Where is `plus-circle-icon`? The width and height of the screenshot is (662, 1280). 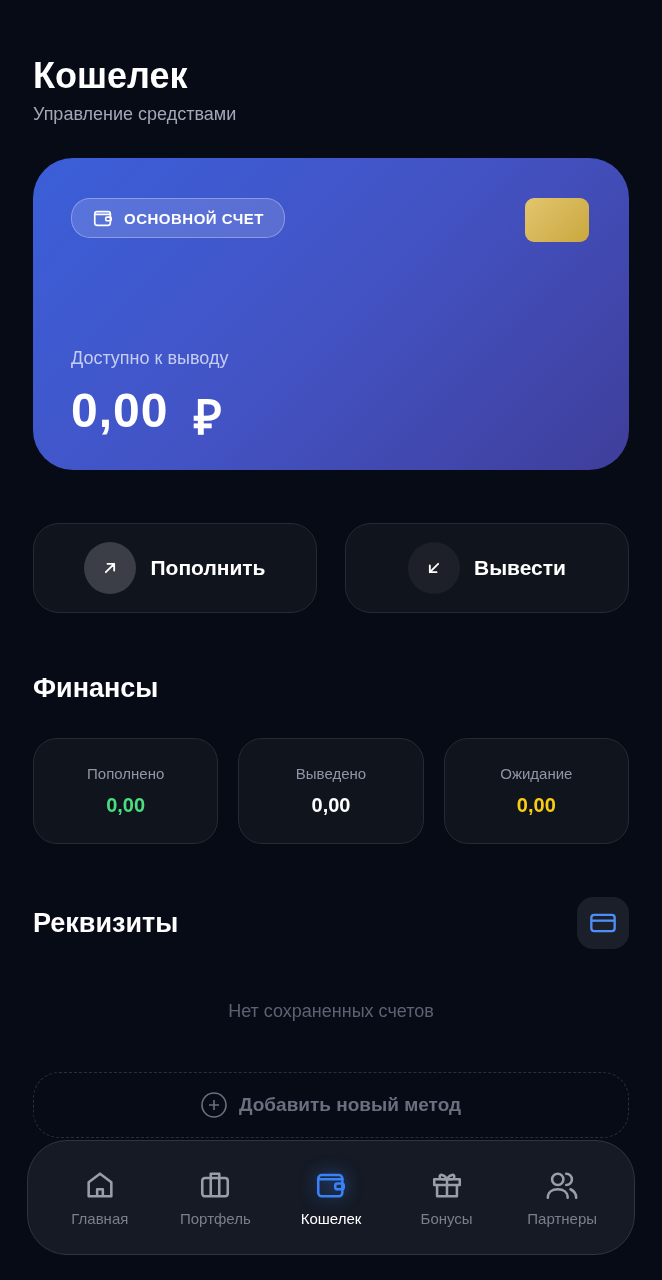
plus-circle-icon is located at coordinates (213, 1105).